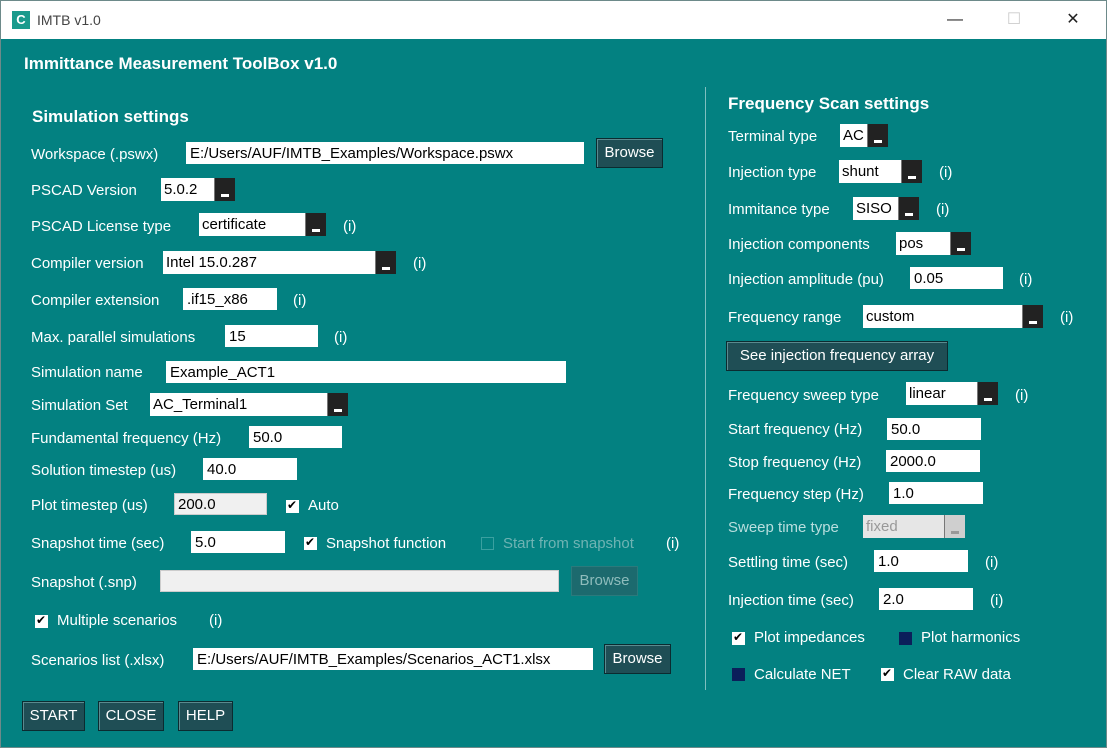 Image resolution: width=1107 pixels, height=748 pixels. What do you see at coordinates (803, 395) in the screenshot?
I see `sweep-type-label: Frequency sweep type` at bounding box center [803, 395].